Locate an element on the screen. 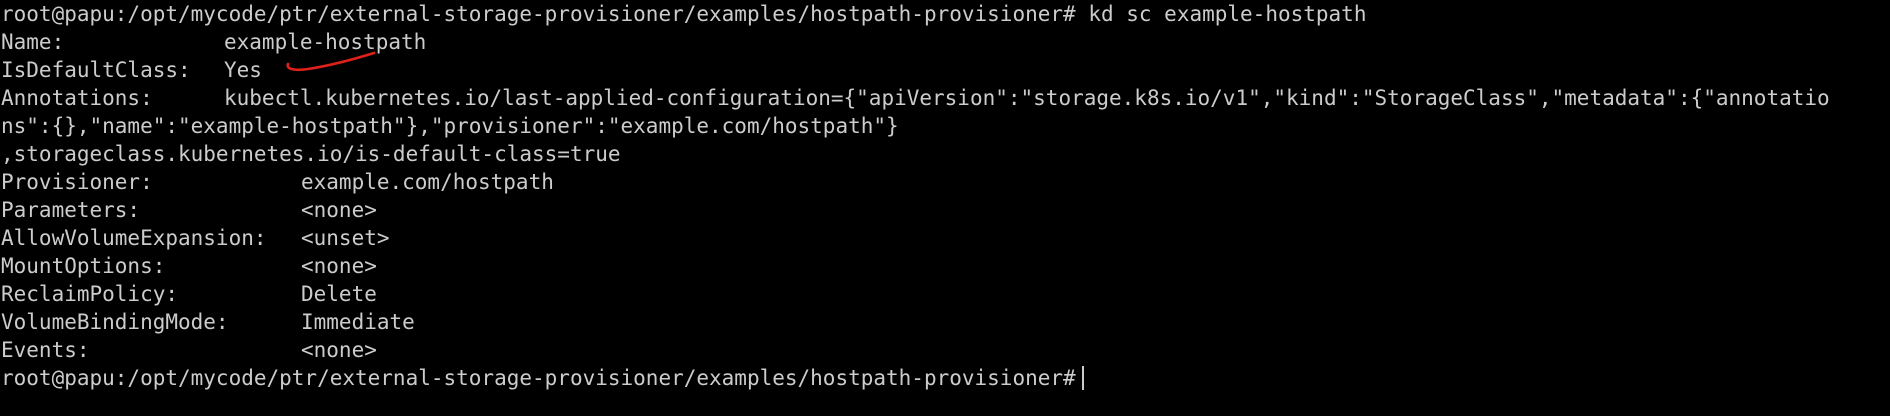 The width and height of the screenshot is (1890, 416). output-line-provisioner: Provisioner: example.com/hostpath is located at coordinates (945, 182).